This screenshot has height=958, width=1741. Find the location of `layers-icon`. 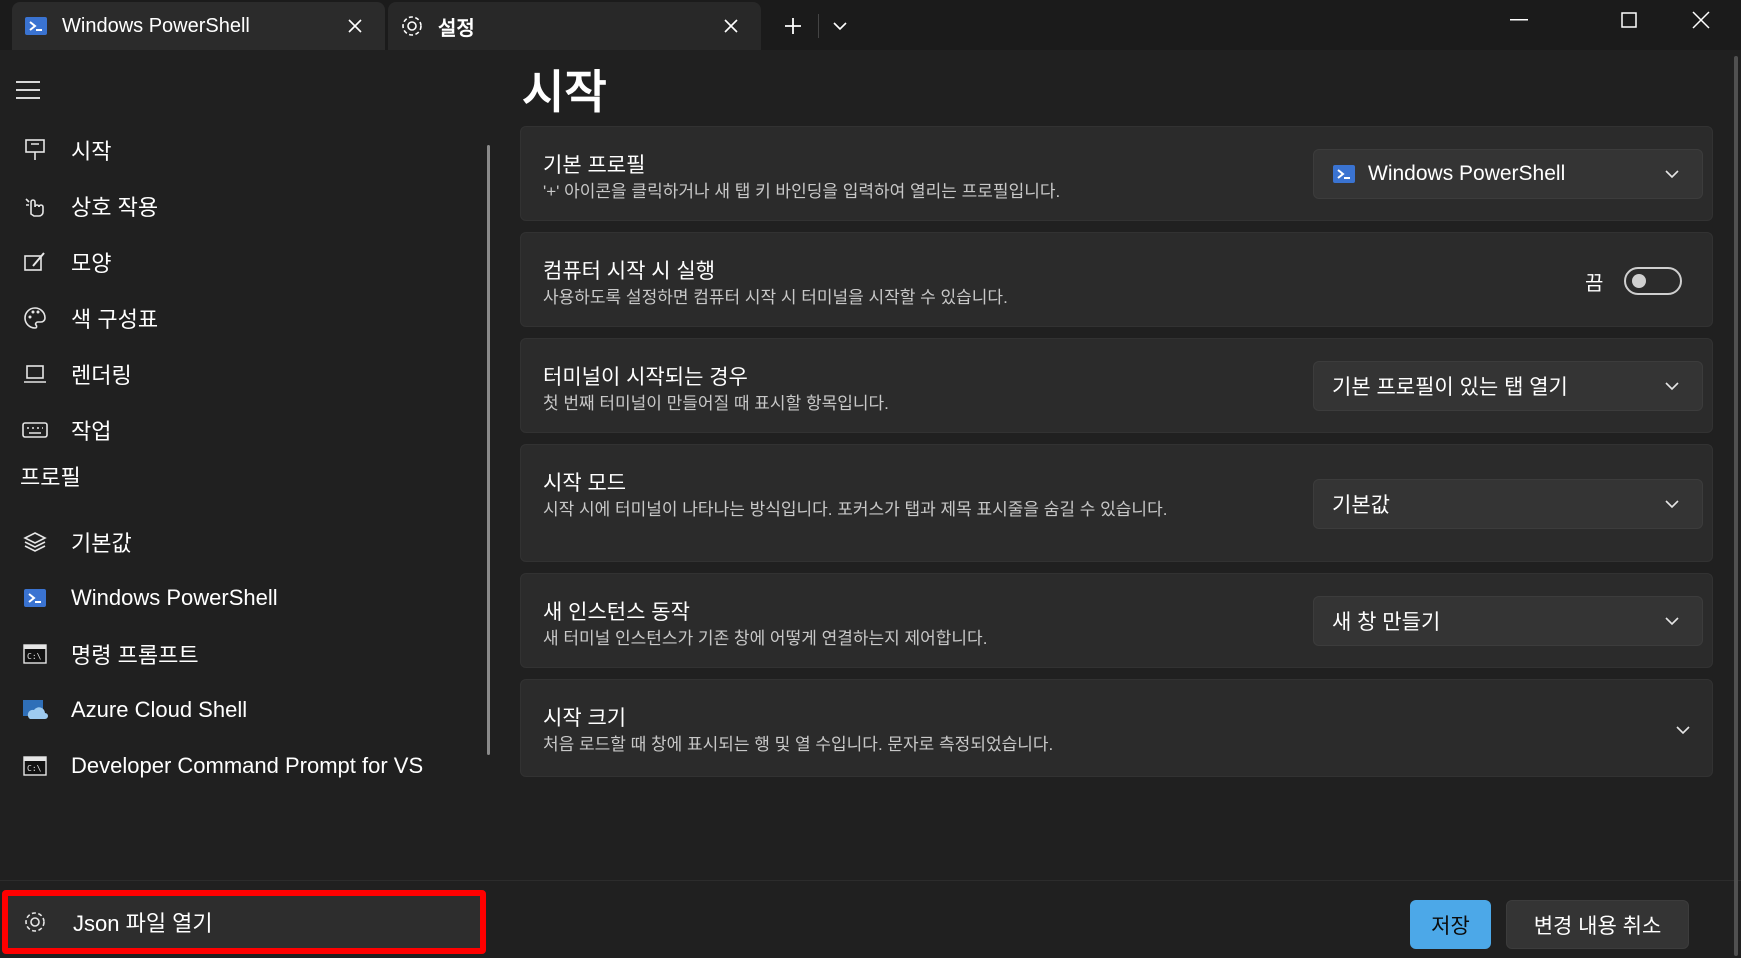

layers-icon is located at coordinates (35, 542).